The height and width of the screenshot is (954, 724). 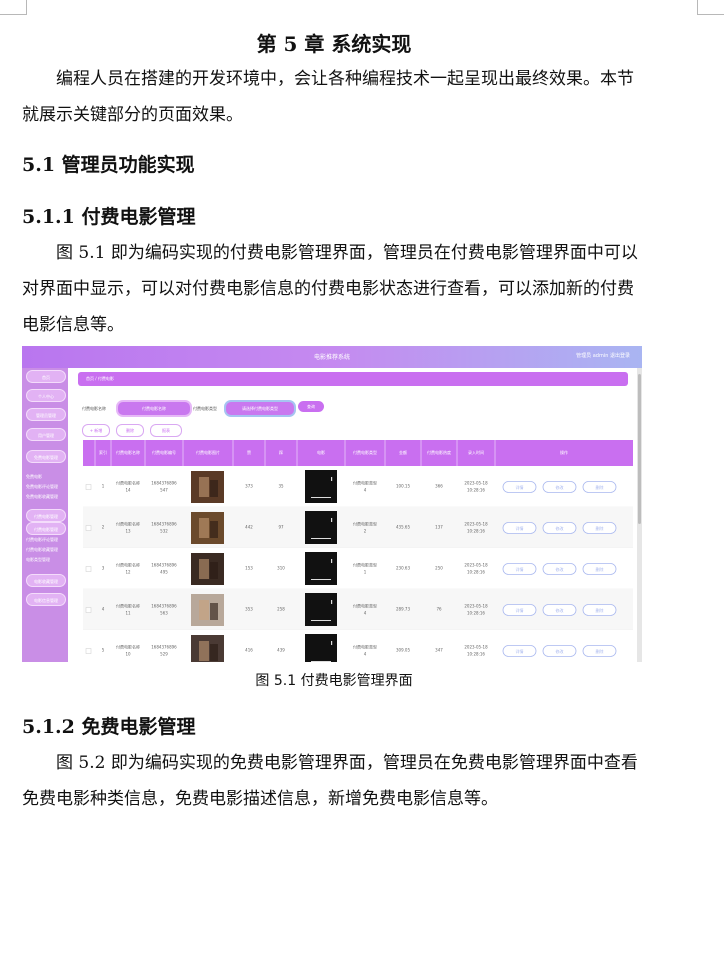 I want to click on cell-type-2: 2, so click(x=365, y=531).